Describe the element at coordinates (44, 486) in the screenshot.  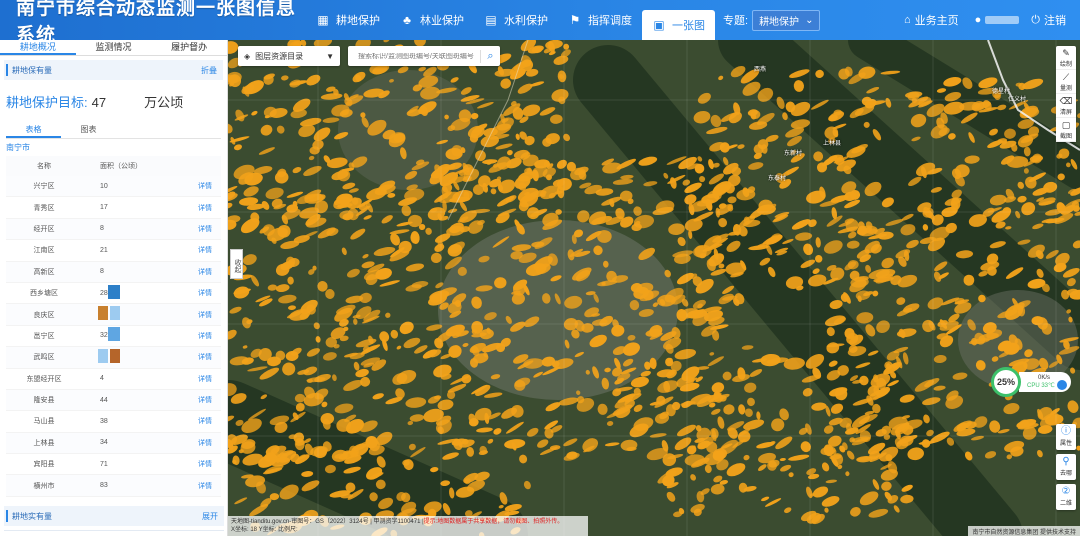
I see `row-name: 横州市` at that location.